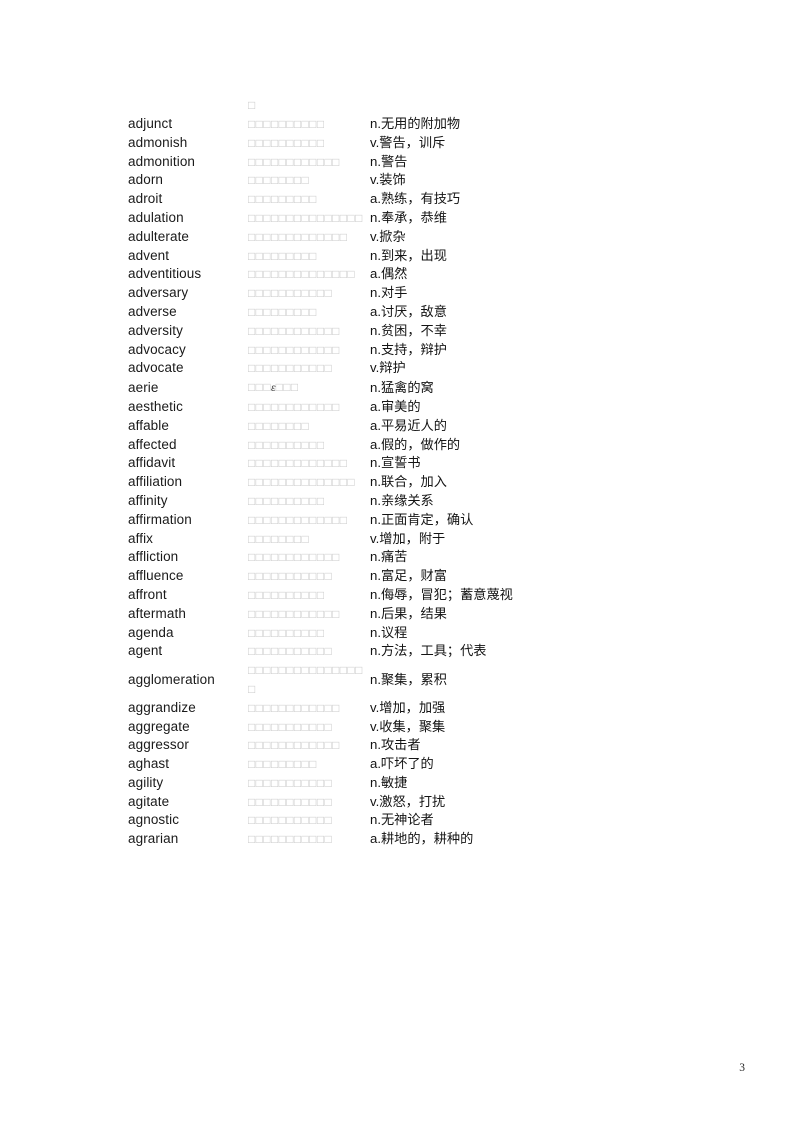 The image size is (800, 1132). Describe the element at coordinates (553, 218) in the screenshot. I see `definition-cell: n.奉承，恭维` at that location.